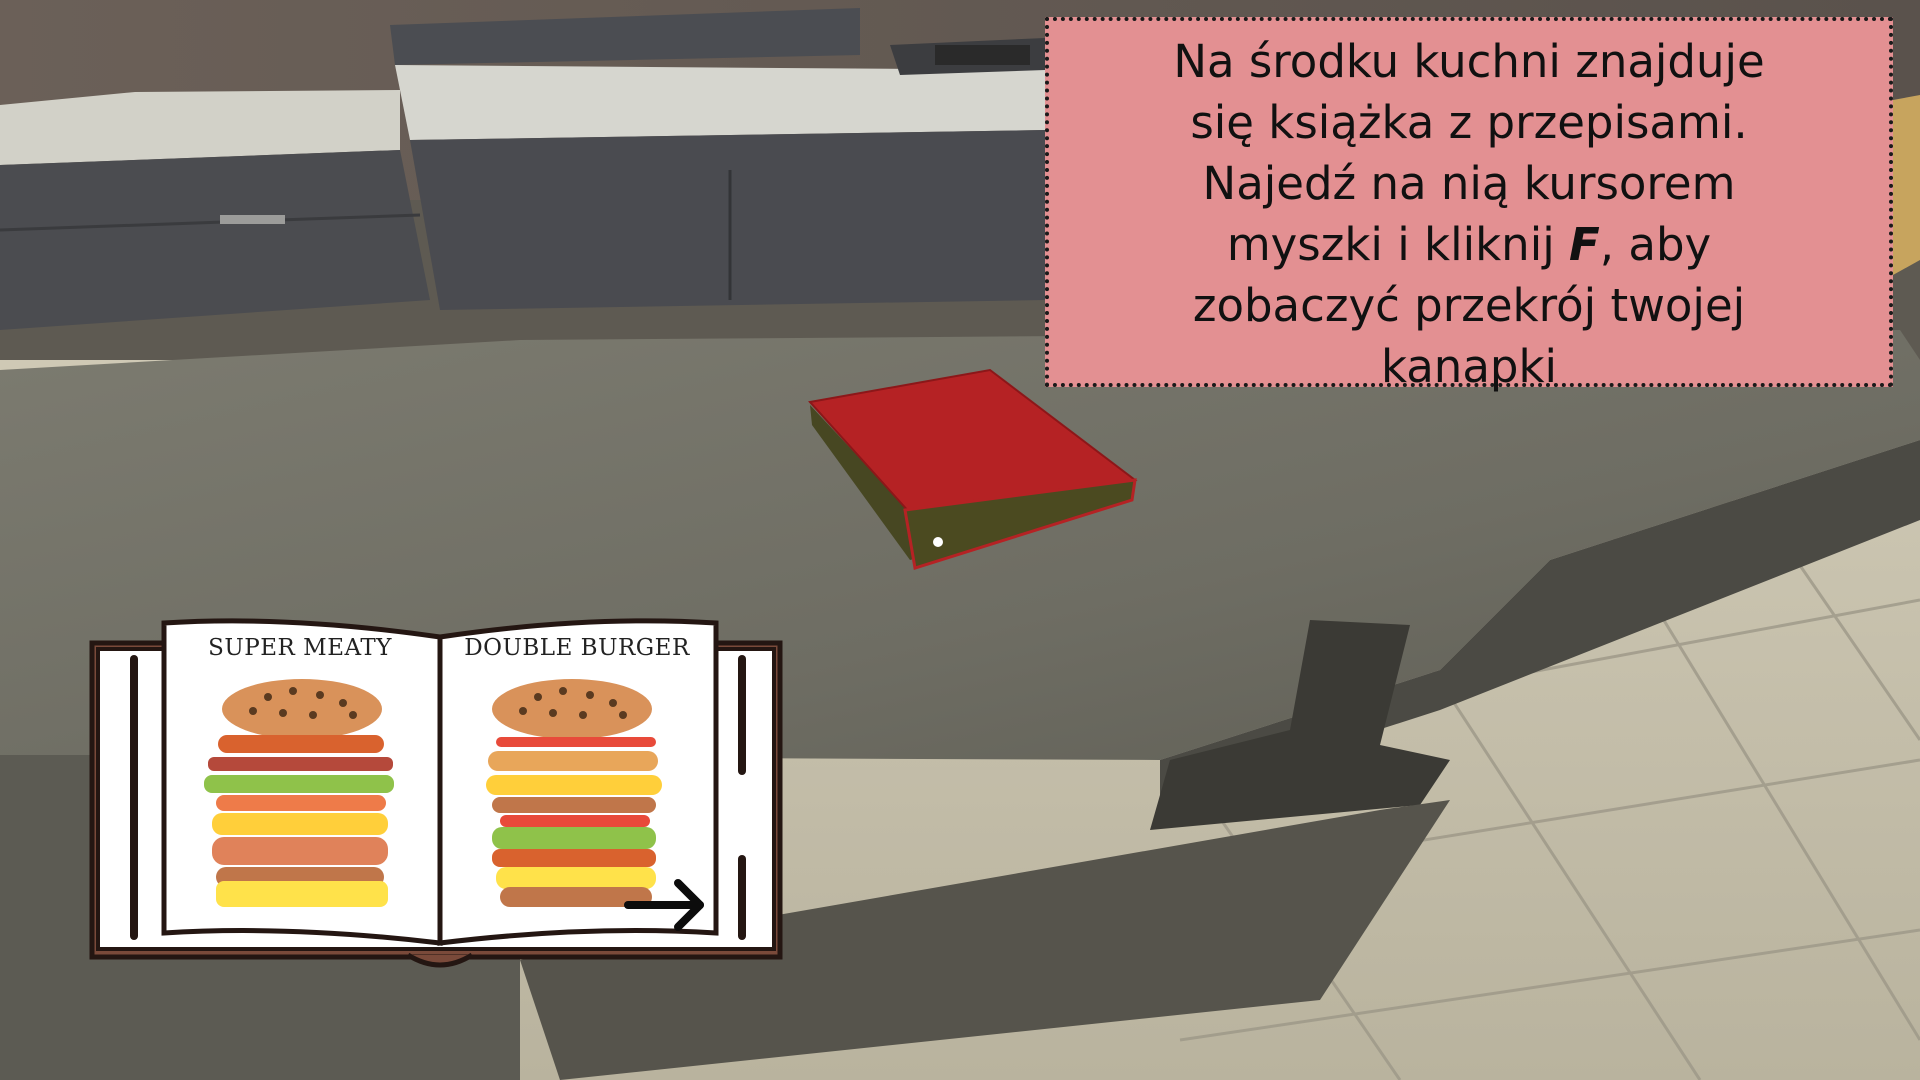  What do you see at coordinates (440, 960) in the screenshot?
I see `book-bottom-tab` at bounding box center [440, 960].